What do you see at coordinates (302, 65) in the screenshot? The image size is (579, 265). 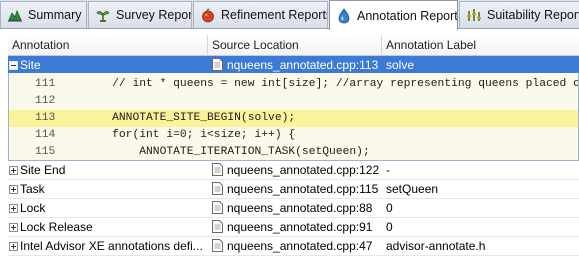 I see `source-location-link: nqueens_annotated.cpp:113` at bounding box center [302, 65].